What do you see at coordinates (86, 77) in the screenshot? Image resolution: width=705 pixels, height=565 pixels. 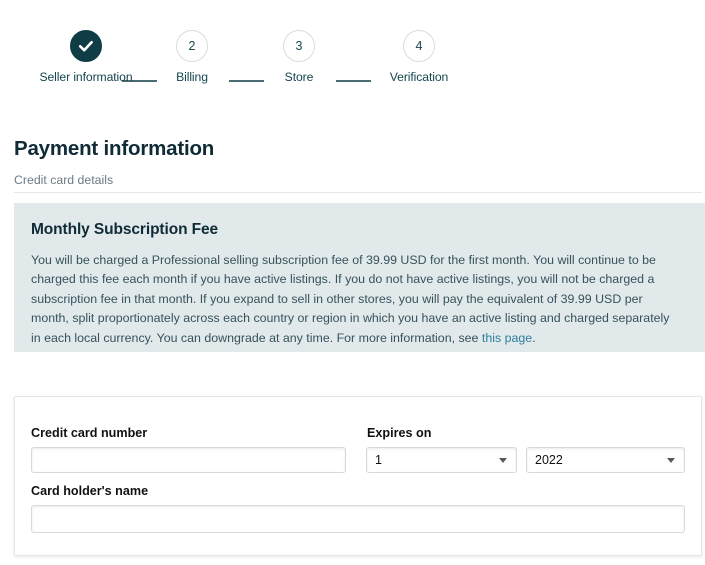 I see `step-1-label: Seller information` at bounding box center [86, 77].